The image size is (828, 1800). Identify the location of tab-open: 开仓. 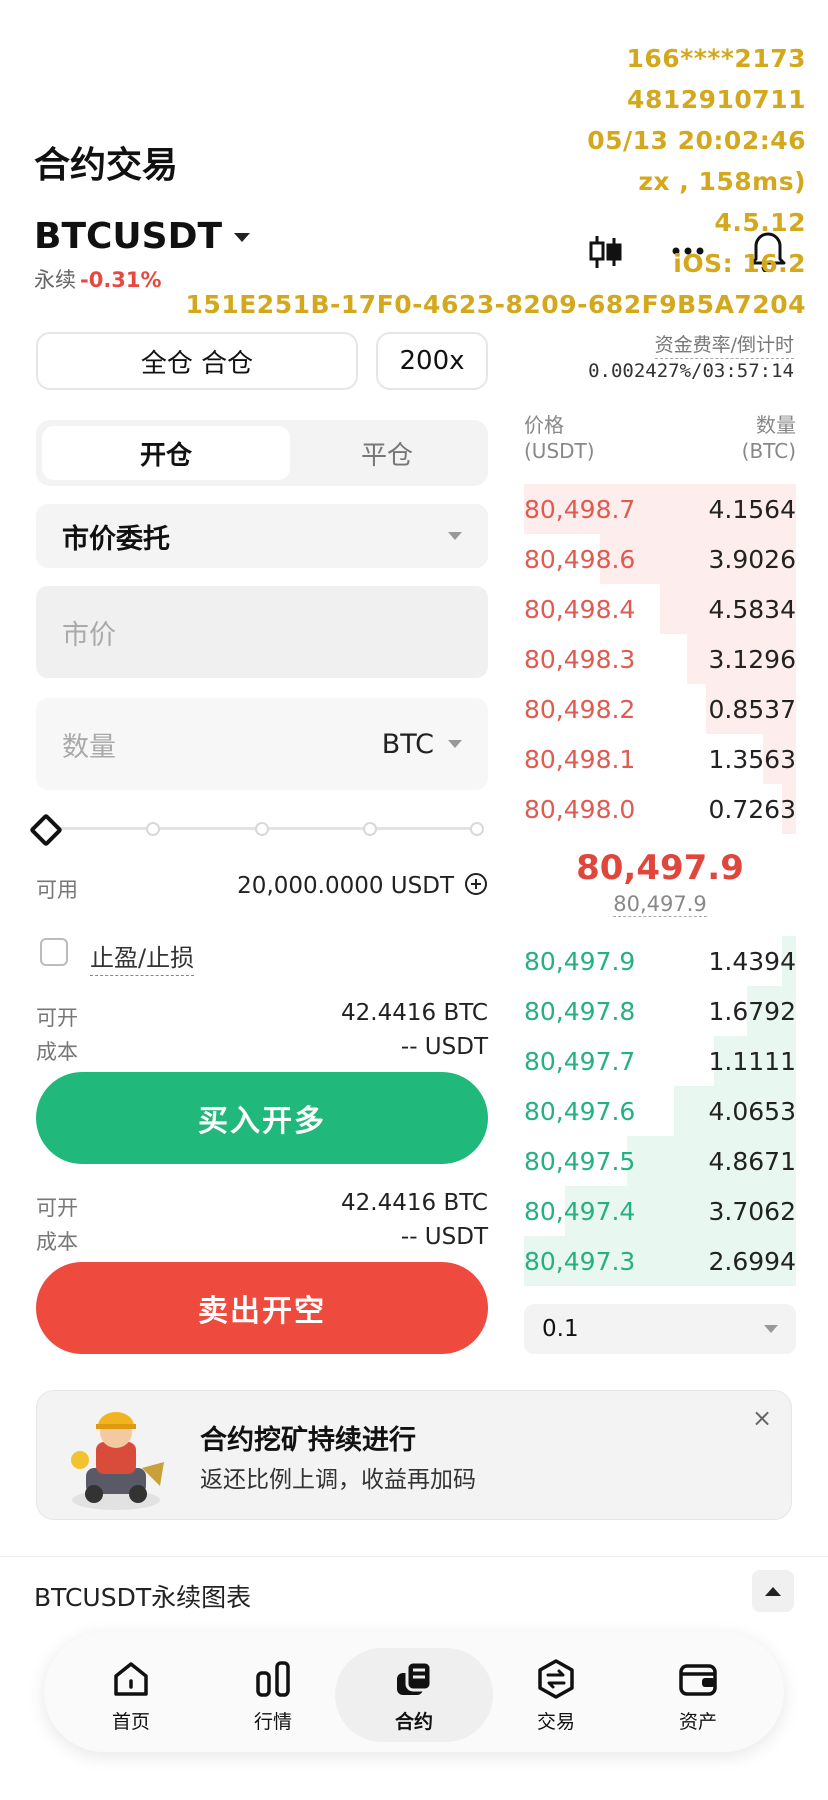
(166, 453).